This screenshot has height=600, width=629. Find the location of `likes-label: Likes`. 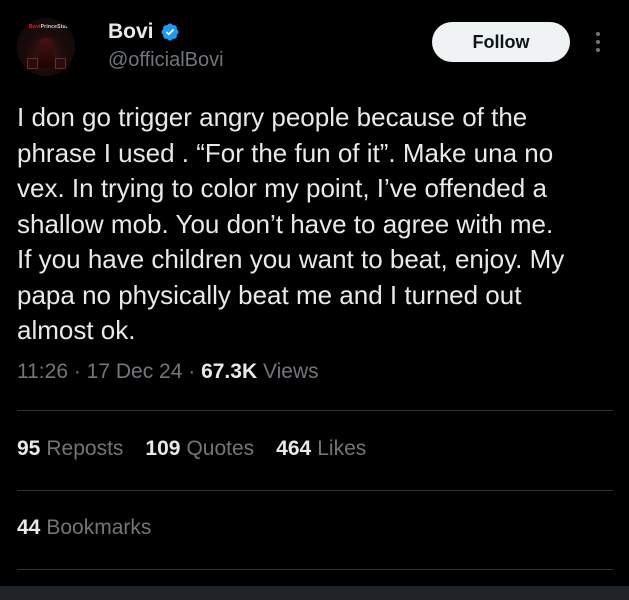

likes-label: Likes is located at coordinates (342, 448).